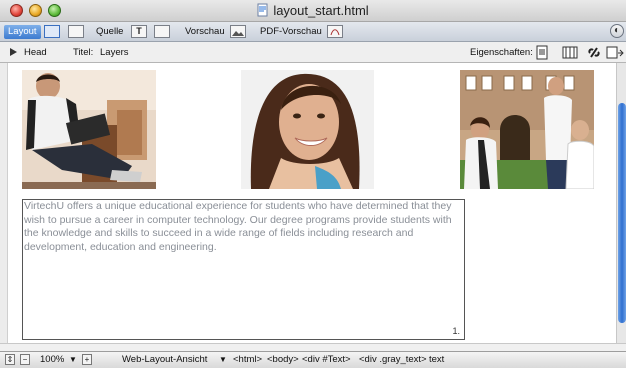 Image resolution: width=626 pixels, height=368 pixels. I want to click on photo-campus-students, so click(527, 129).